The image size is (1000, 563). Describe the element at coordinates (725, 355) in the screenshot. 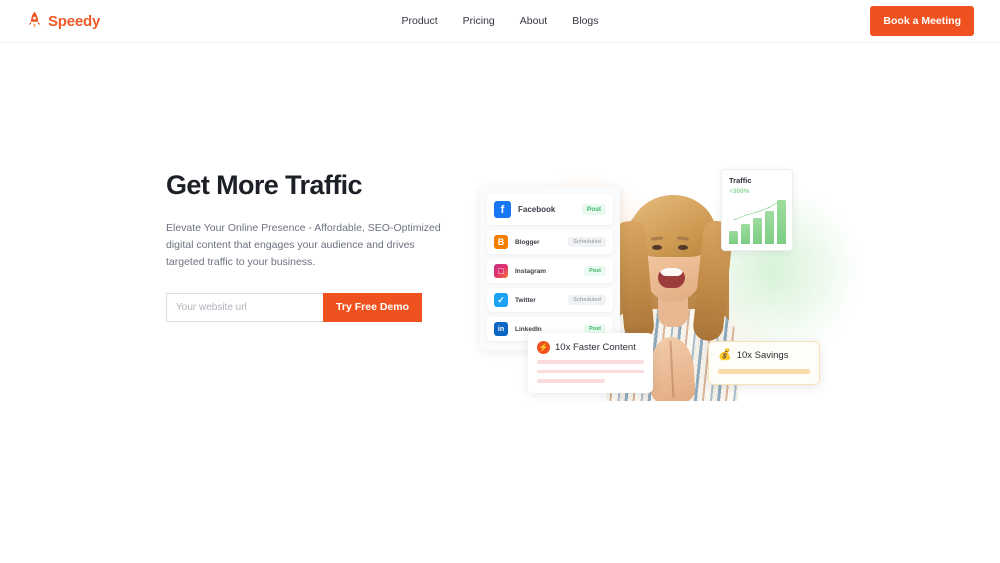

I see `money-bag-icon: 💰` at that location.